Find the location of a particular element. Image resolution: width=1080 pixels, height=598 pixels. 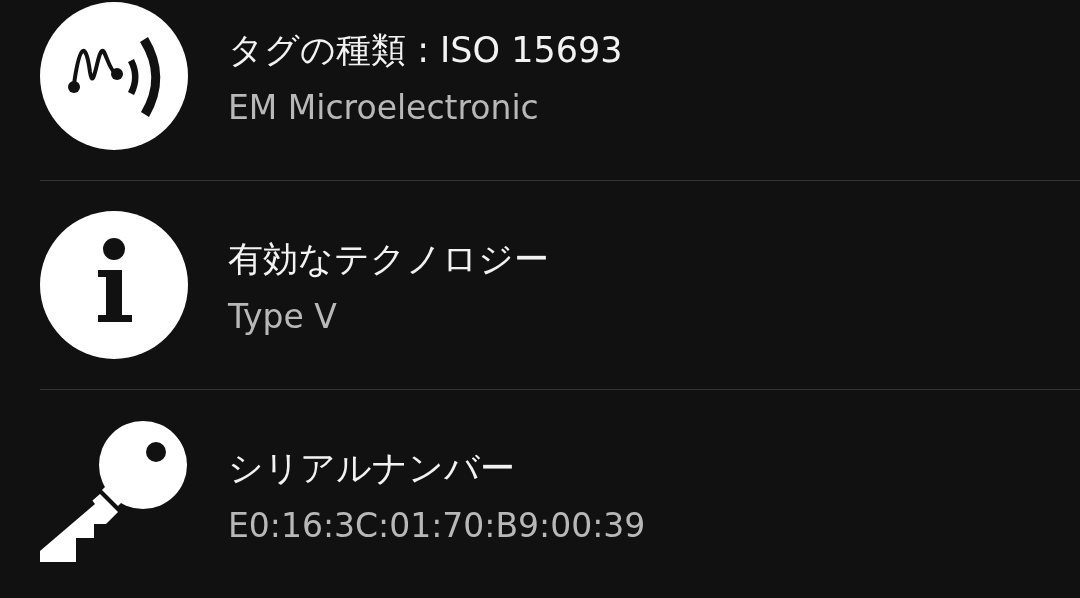

info-icon is located at coordinates (114, 285).